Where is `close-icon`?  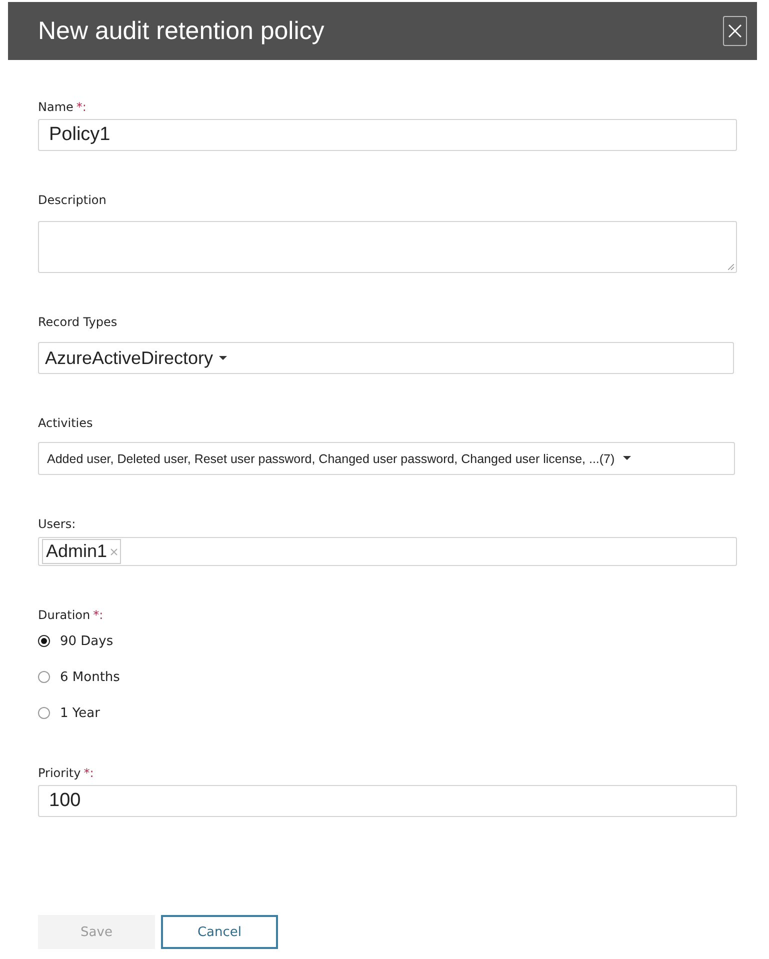
close-icon is located at coordinates (735, 31).